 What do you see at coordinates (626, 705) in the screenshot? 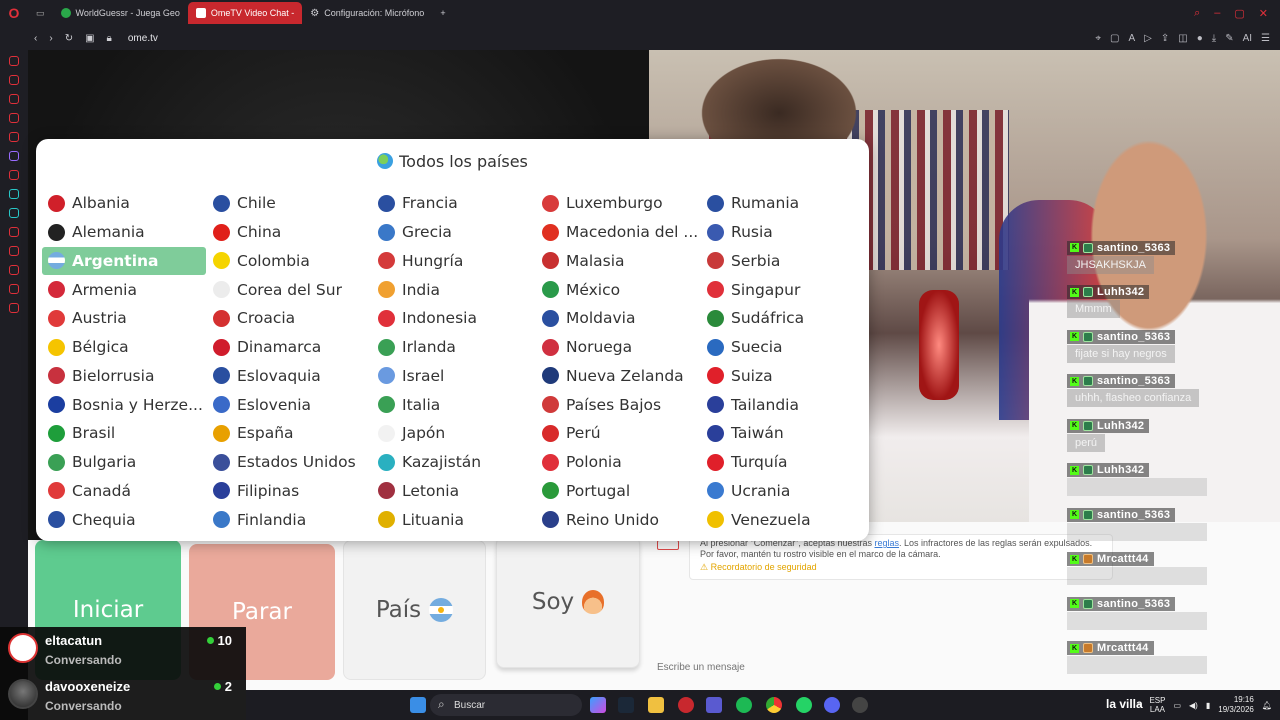
I see `steam-icon` at bounding box center [626, 705].